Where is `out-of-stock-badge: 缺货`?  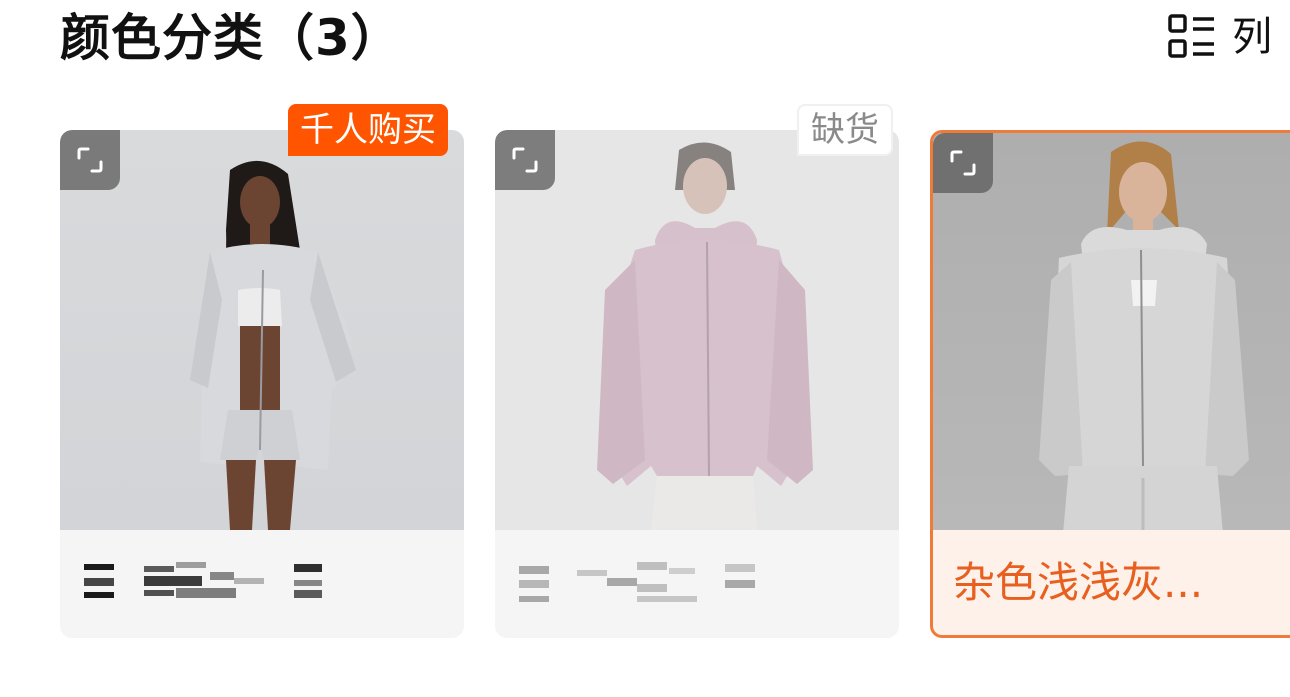 out-of-stock-badge: 缺货 is located at coordinates (845, 130).